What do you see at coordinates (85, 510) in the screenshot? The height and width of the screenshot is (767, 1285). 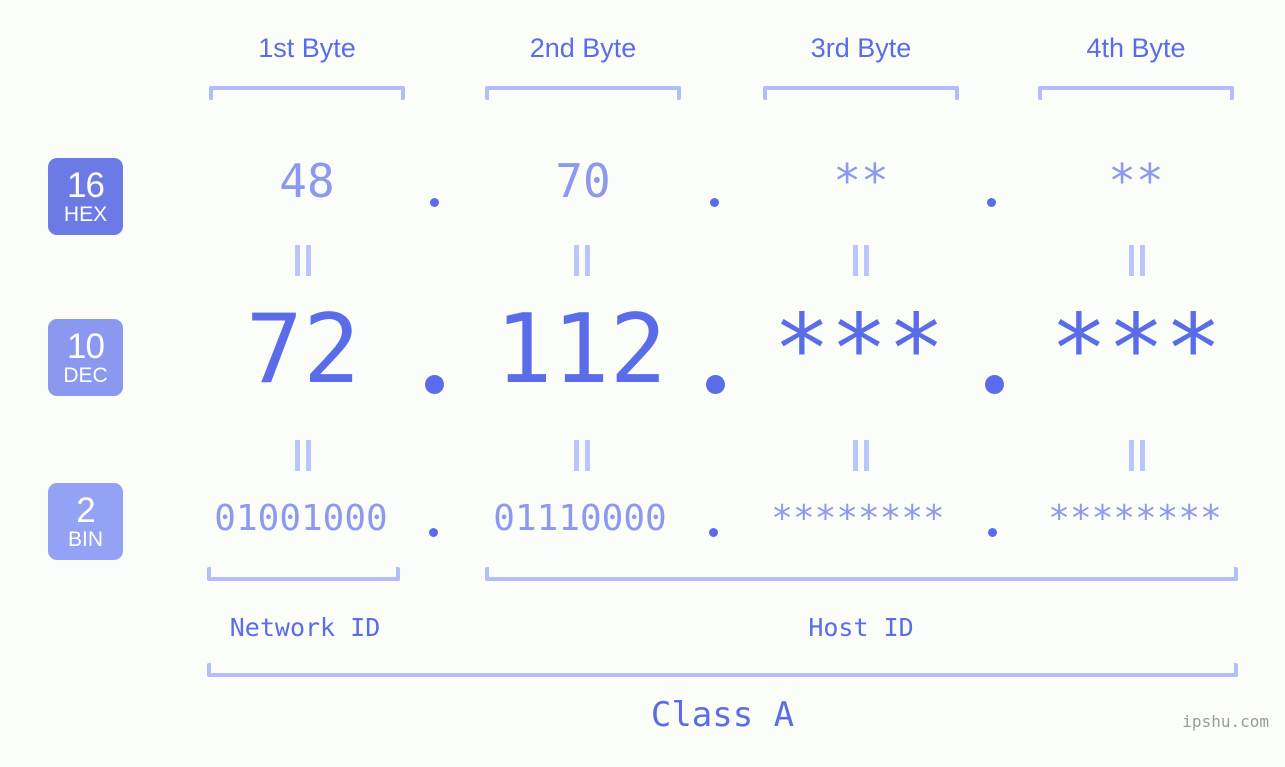 I see `base-badge-bin-number: 2` at bounding box center [85, 510].